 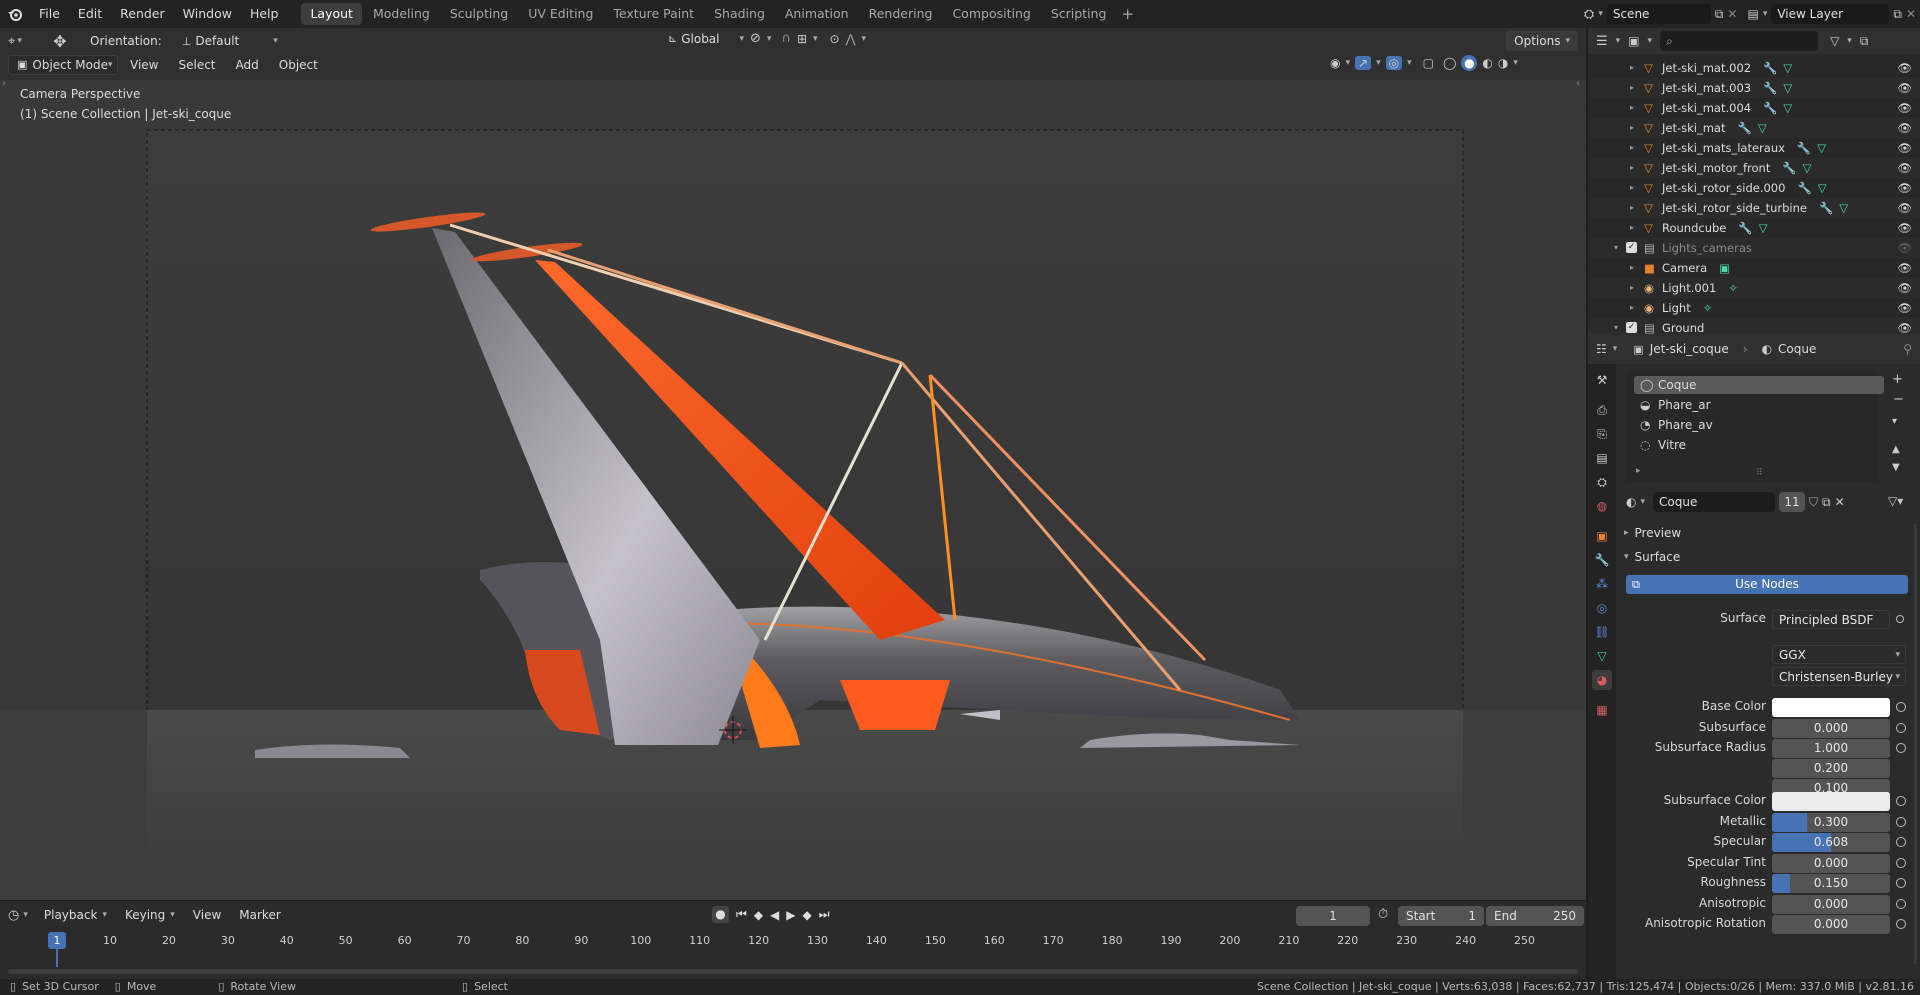 I want to click on preview-panel-header: ▸ Preview, so click(x=1652, y=533).